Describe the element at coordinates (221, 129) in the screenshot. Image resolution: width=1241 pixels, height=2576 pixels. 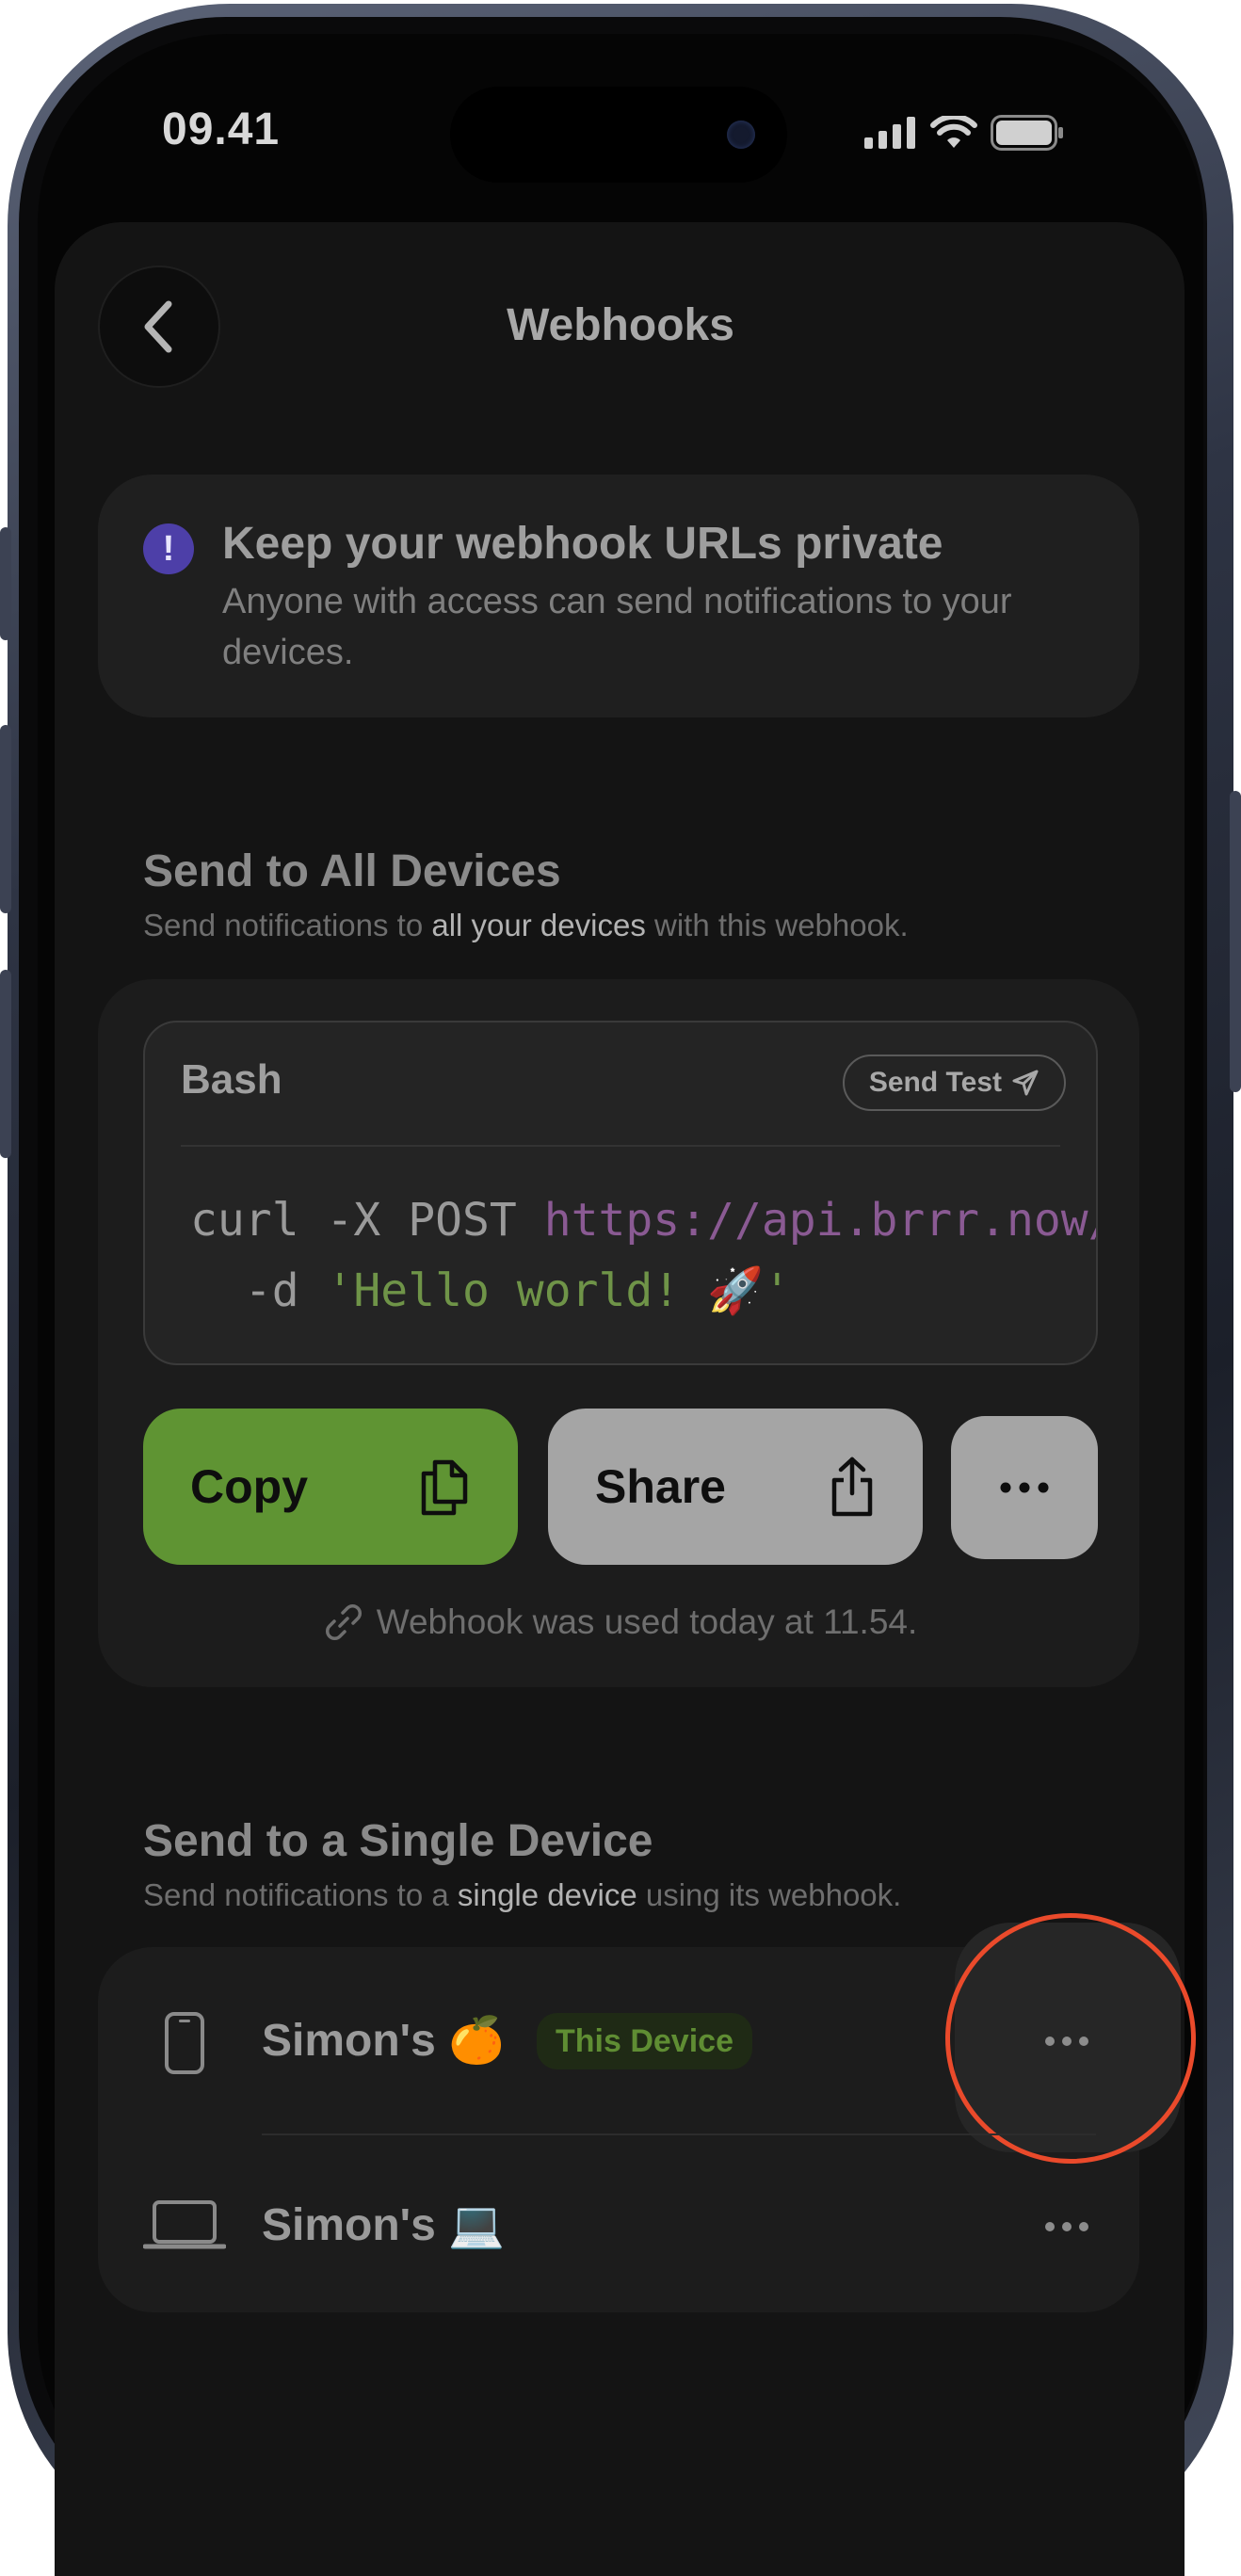
I see `status-time: 09.41` at that location.